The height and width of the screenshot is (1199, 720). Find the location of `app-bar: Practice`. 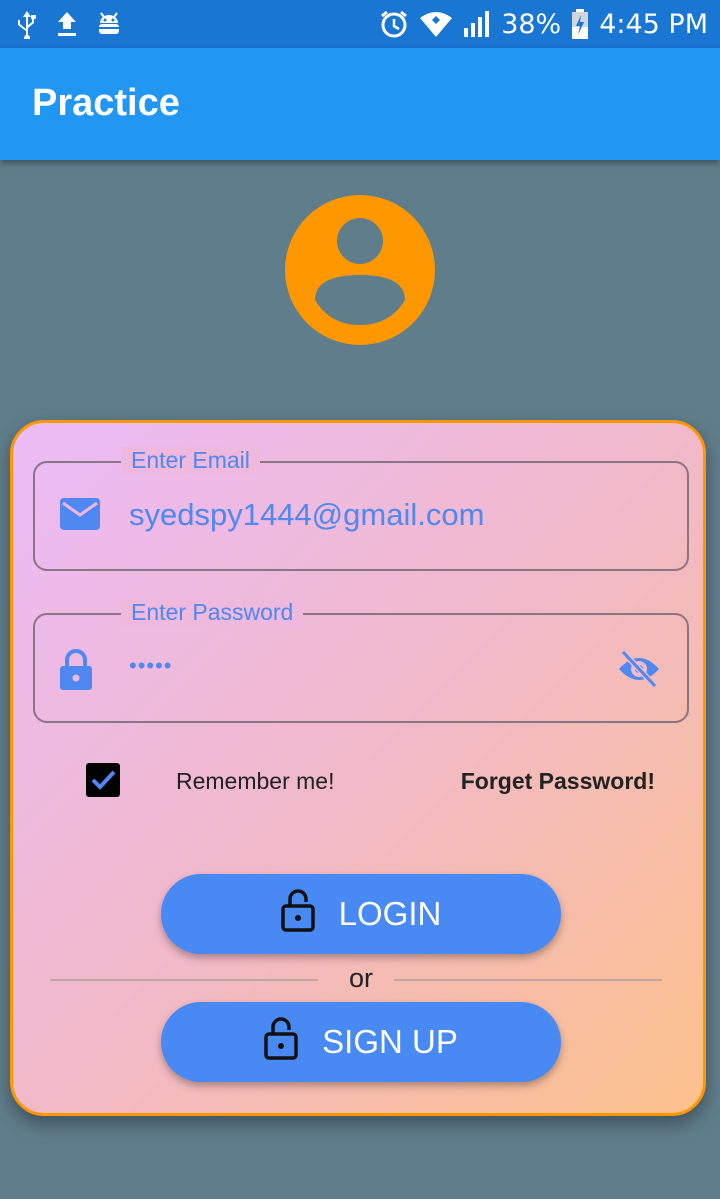

app-bar: Practice is located at coordinates (360, 104).